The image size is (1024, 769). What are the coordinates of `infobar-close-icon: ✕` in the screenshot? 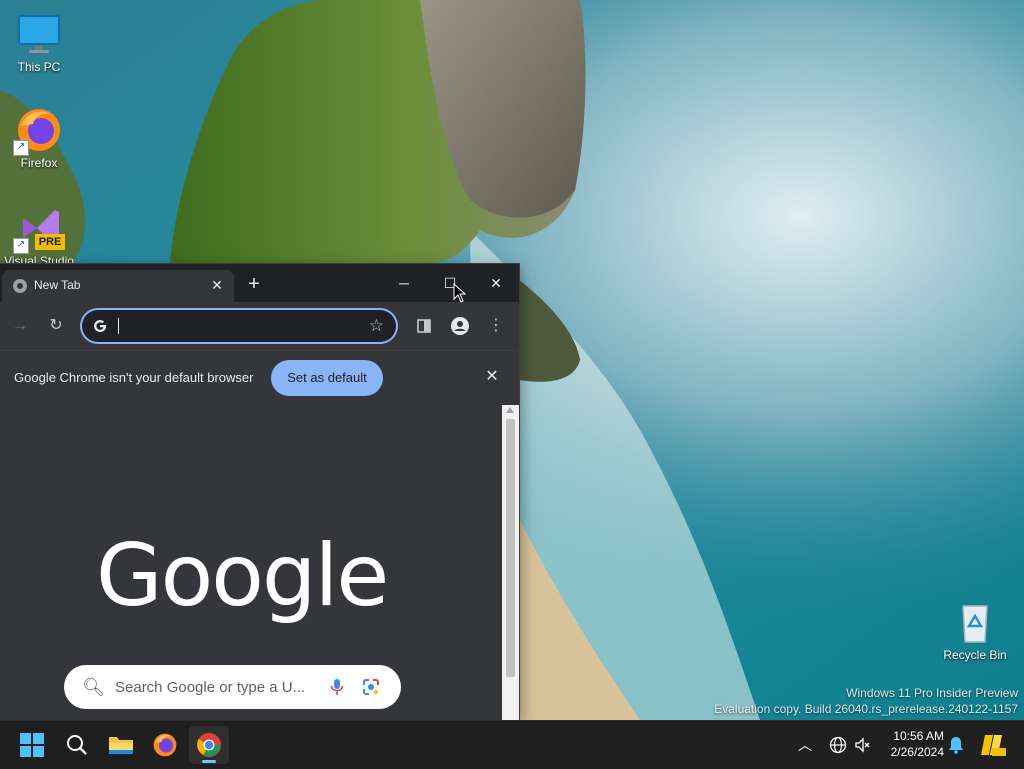 It's located at (492, 377).